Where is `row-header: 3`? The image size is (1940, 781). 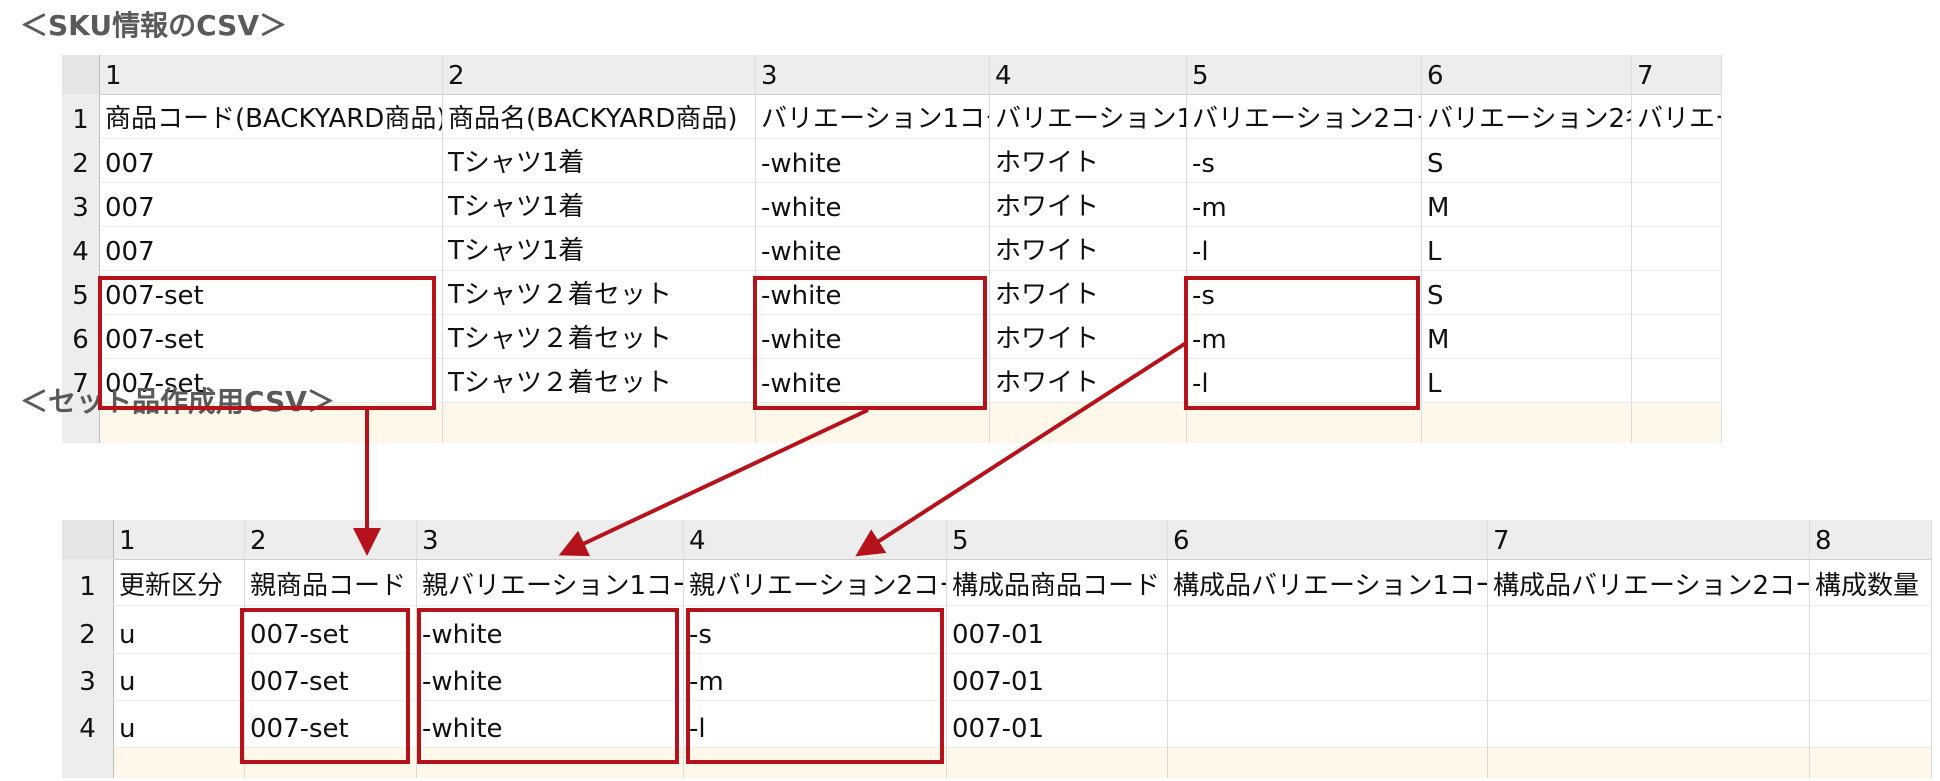 row-header: 3 is located at coordinates (81, 205).